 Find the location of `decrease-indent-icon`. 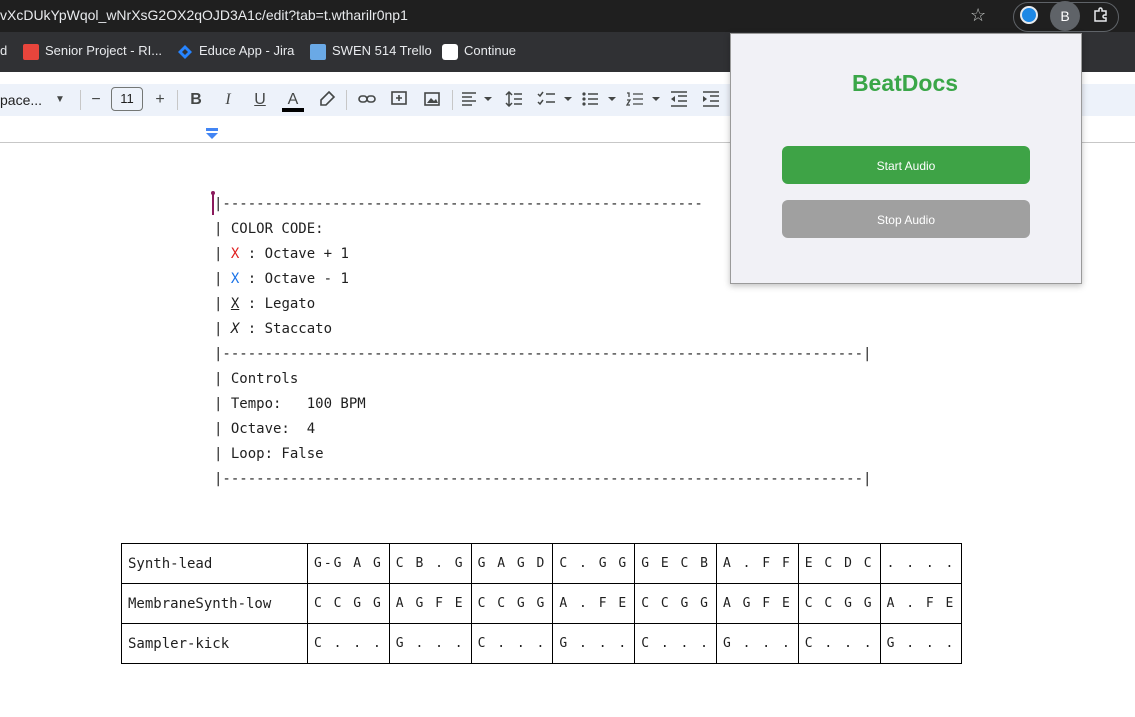

decrease-indent-icon is located at coordinates (679, 99).